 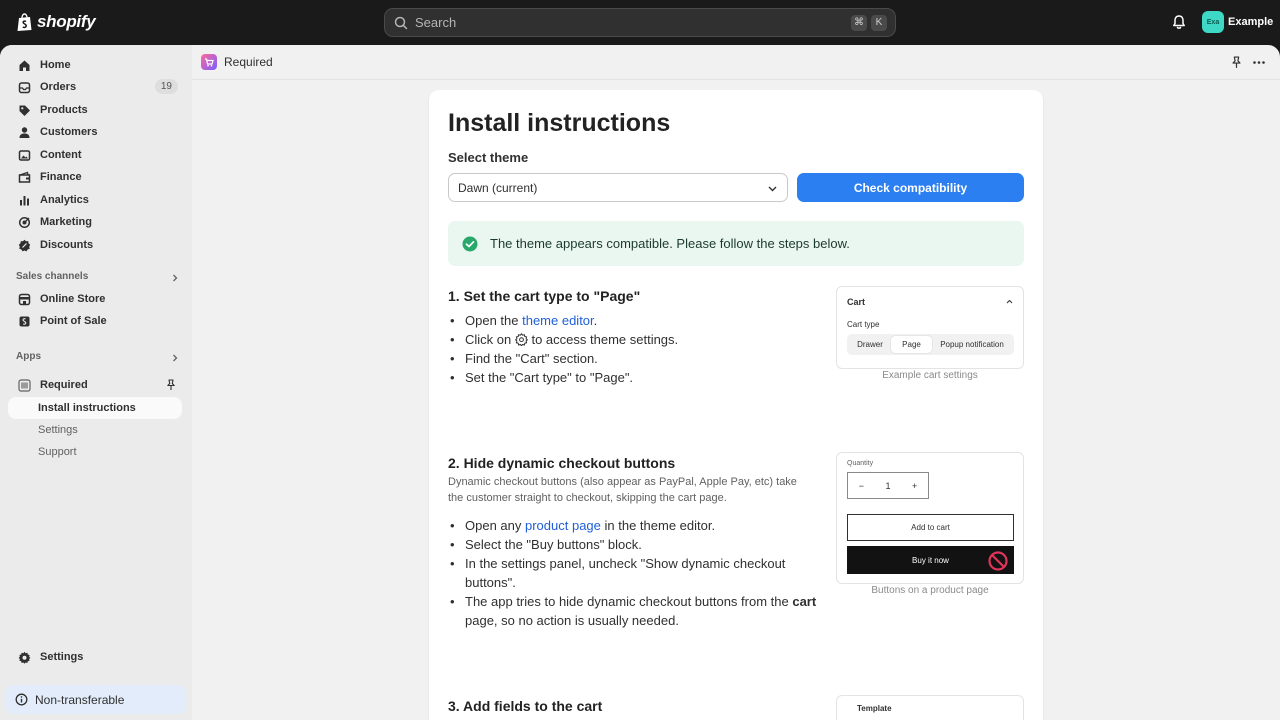 I want to click on app-header: Required, so click(x=736, y=62).